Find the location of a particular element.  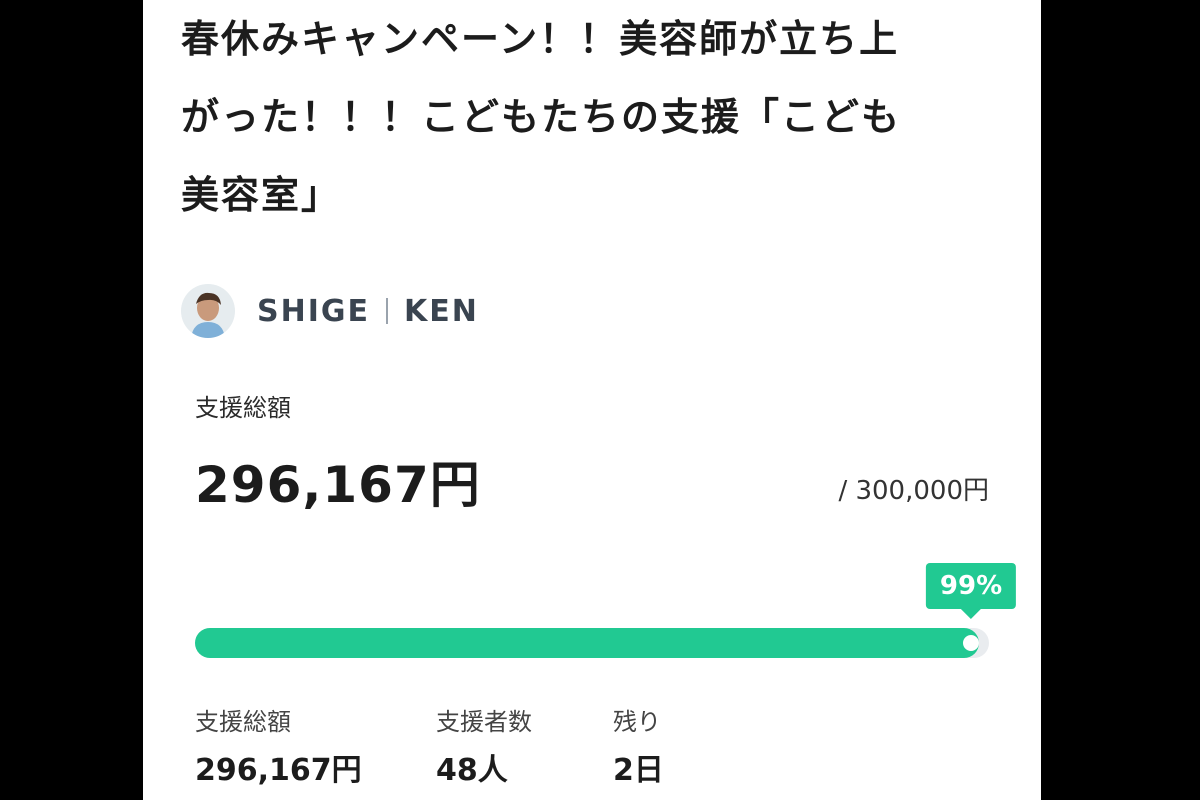

project-title-line-2: がった！！！こどもたちの支援「こども is located at coordinates (541, 117).